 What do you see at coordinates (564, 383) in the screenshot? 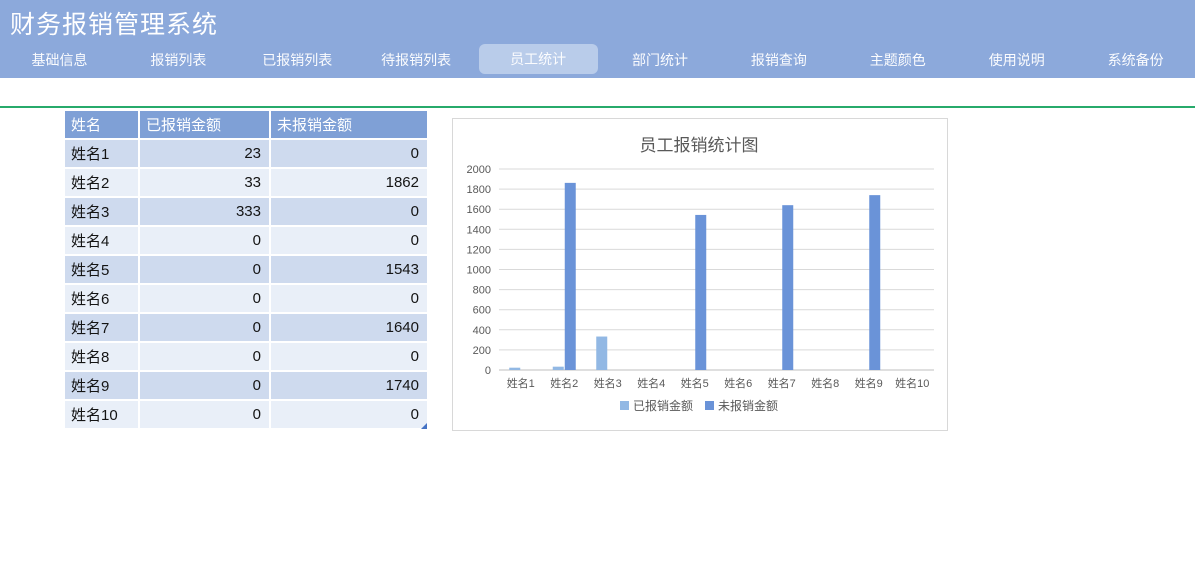
I see `svg-text: 姓名2` at bounding box center [564, 383].